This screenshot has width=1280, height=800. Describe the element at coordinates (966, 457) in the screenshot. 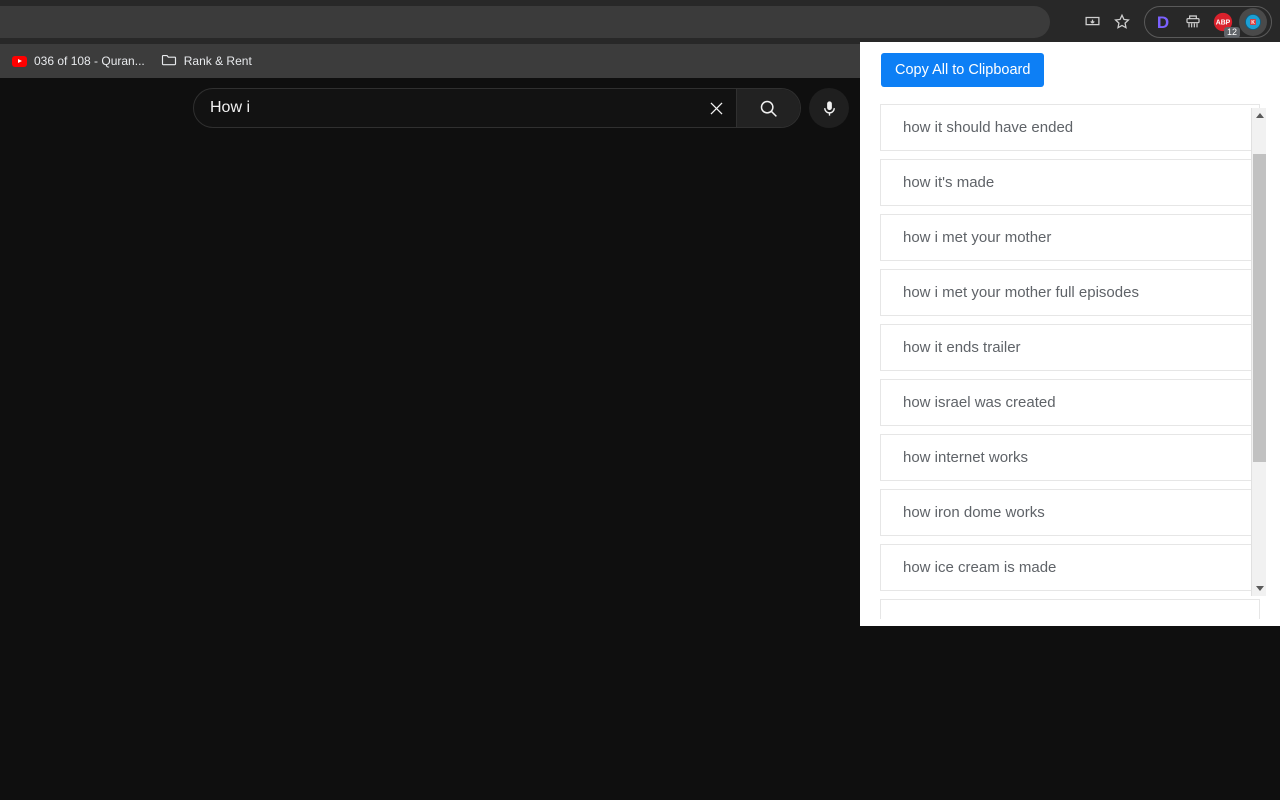

I see `keyword-label: how internet works` at that location.